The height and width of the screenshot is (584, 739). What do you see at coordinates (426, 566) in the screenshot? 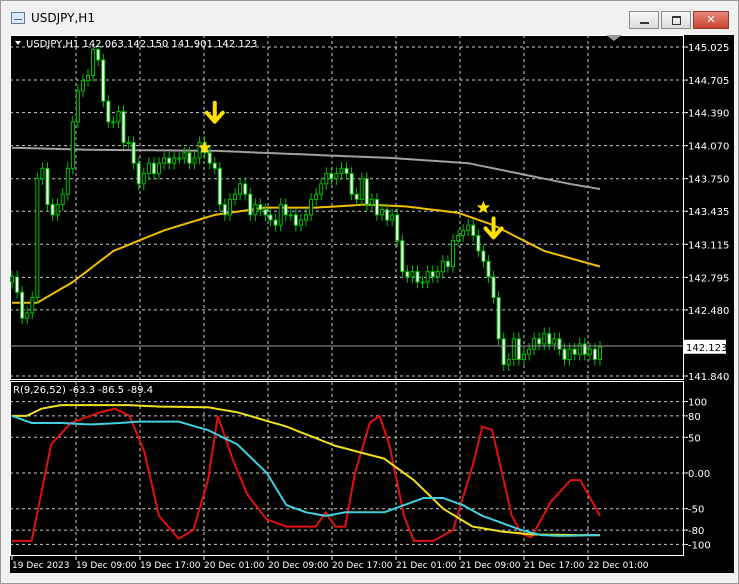
I see `time-axis-label: 21 Dec 01:00` at bounding box center [426, 566].